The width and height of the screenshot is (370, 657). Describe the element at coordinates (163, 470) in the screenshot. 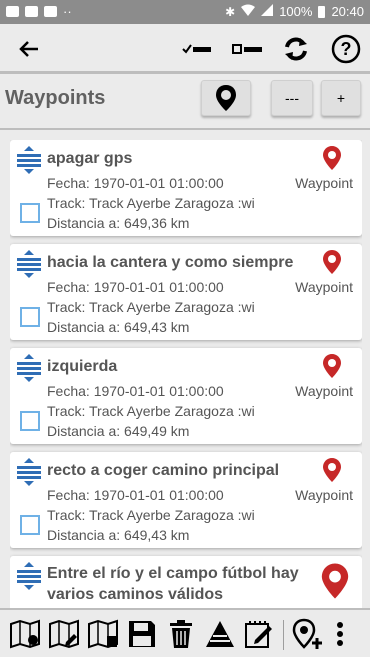

I see `waypoint-name: recto a coger camino principal` at that location.